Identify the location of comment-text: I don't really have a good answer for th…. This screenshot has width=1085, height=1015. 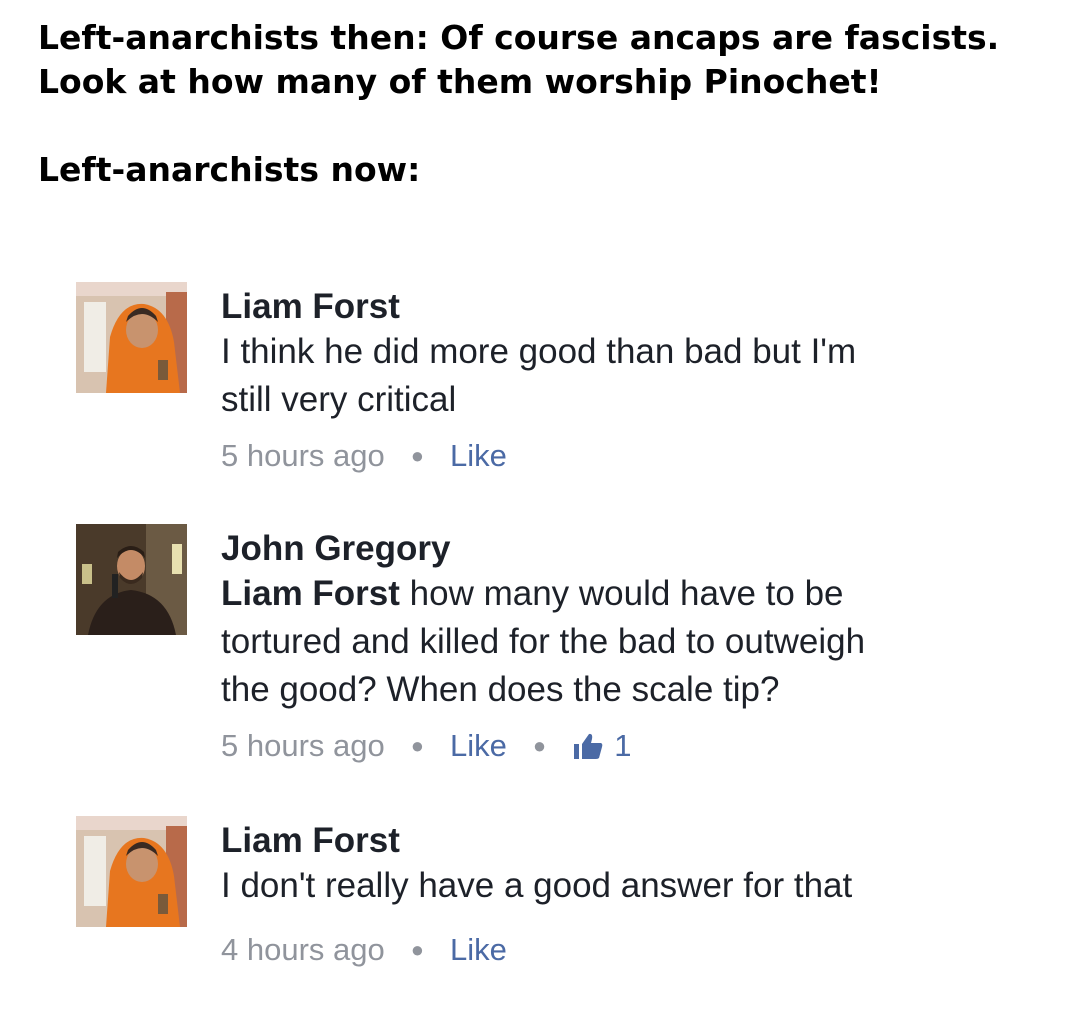
(537, 885).